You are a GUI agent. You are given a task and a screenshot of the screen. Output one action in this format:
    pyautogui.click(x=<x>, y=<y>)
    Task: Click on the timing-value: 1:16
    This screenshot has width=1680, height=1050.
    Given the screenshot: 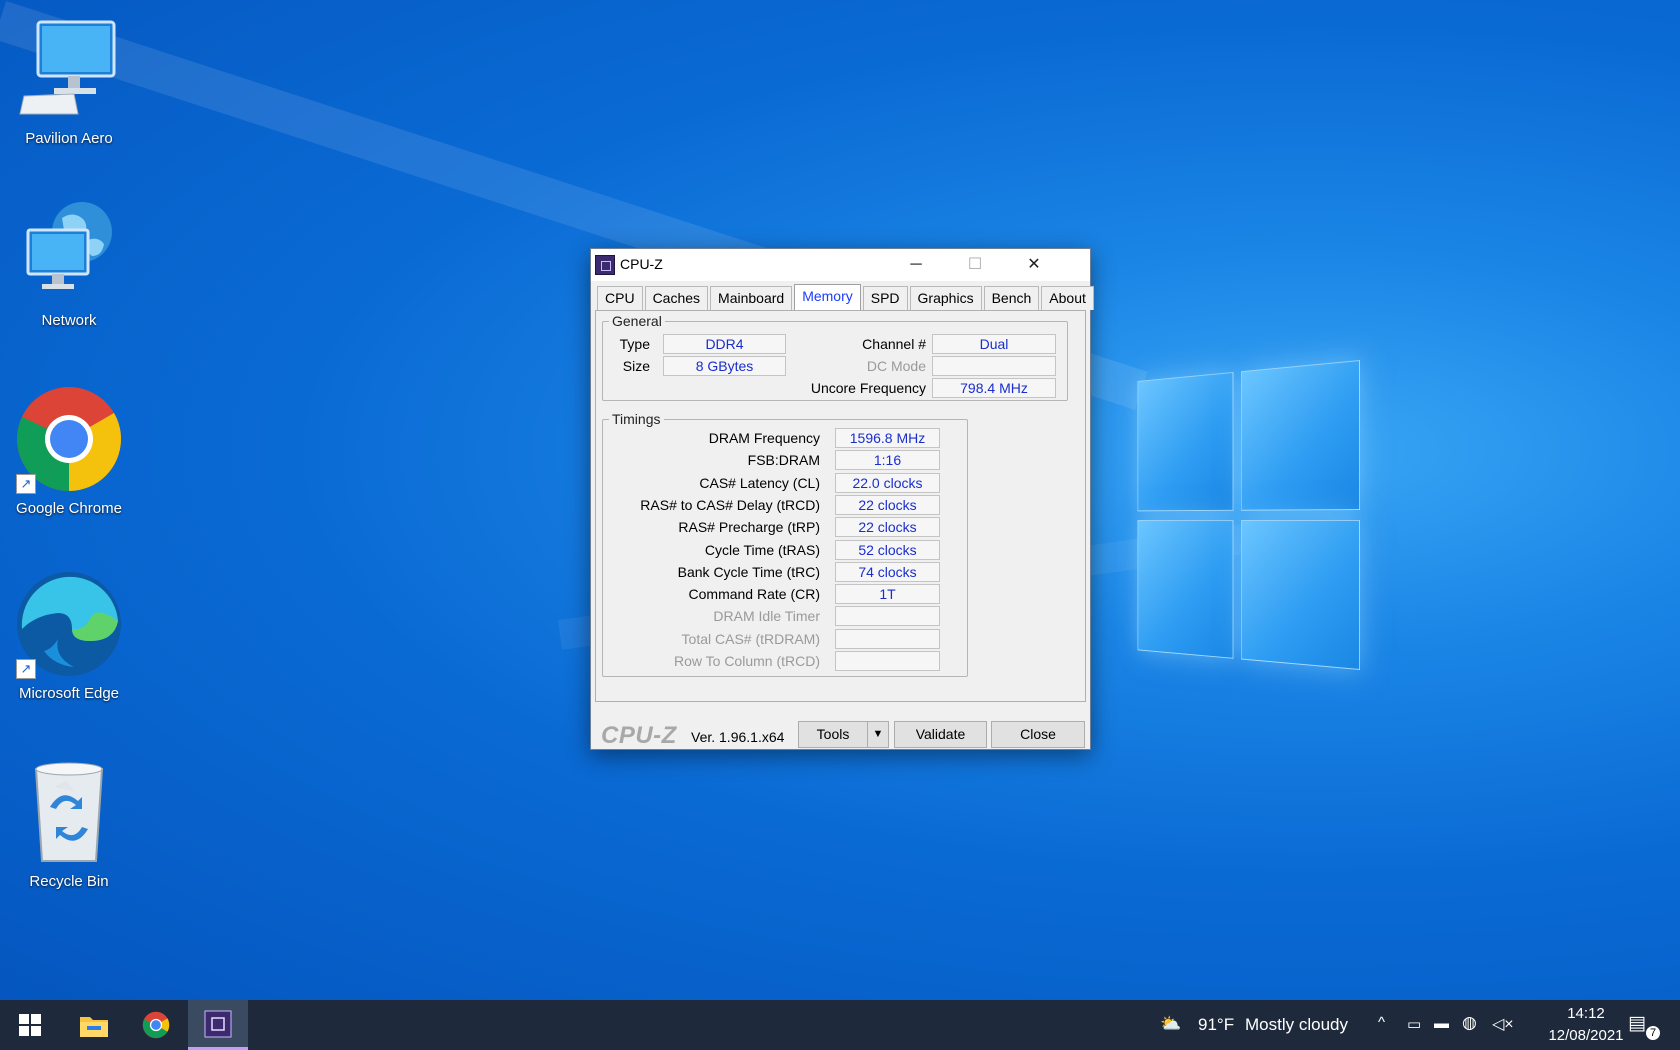 What is the action you would take?
    pyautogui.click(x=887, y=460)
    